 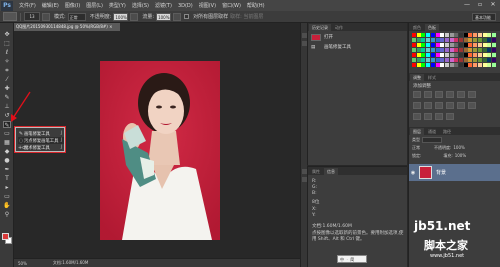 I want to click on airbrush-icon, so click(x=177, y=16).